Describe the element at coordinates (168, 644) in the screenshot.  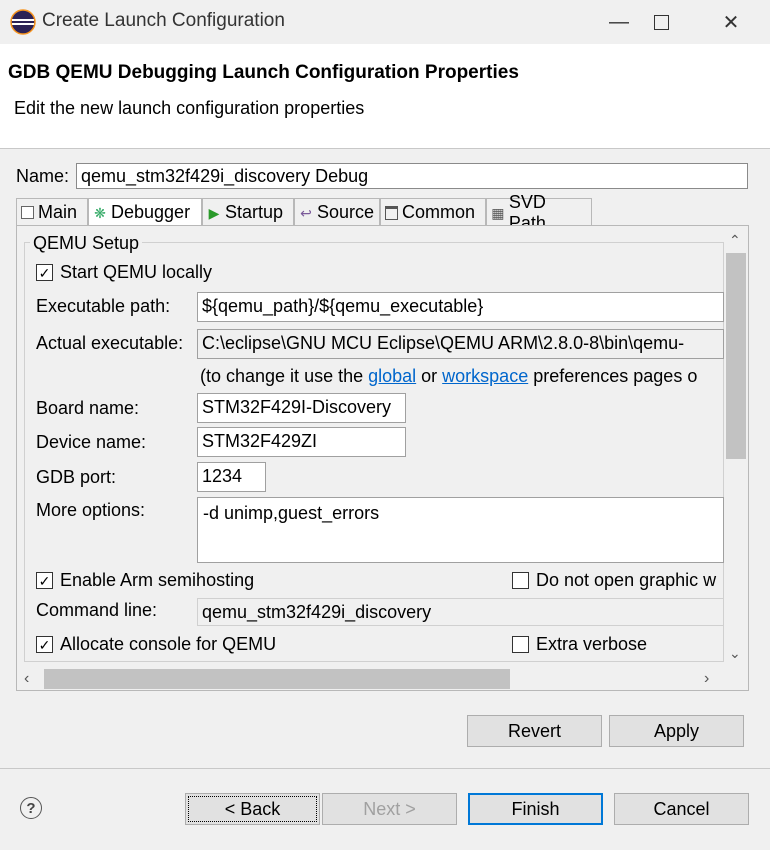
I see `allocate-console-label: Allocate console for QEMU` at that location.